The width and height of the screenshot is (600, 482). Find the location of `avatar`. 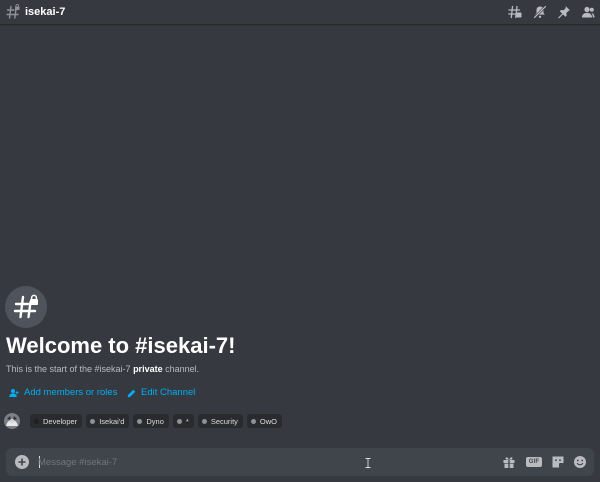

avatar is located at coordinates (12, 421).